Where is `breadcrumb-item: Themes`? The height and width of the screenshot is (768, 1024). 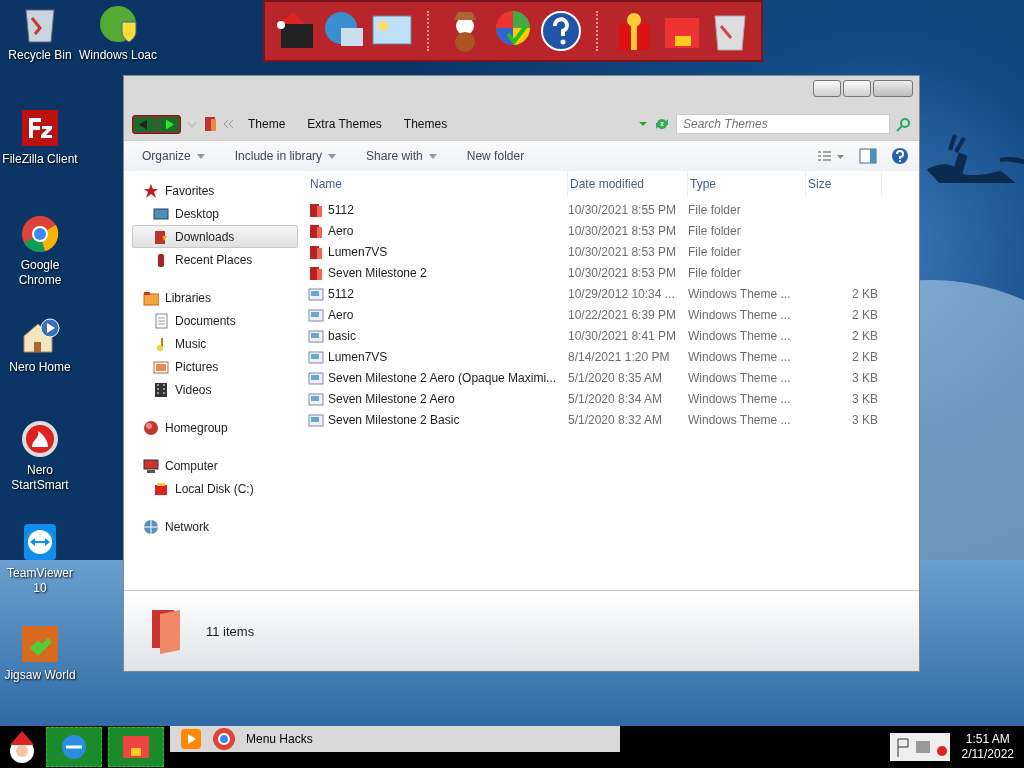 breadcrumb-item: Themes is located at coordinates (425, 124).